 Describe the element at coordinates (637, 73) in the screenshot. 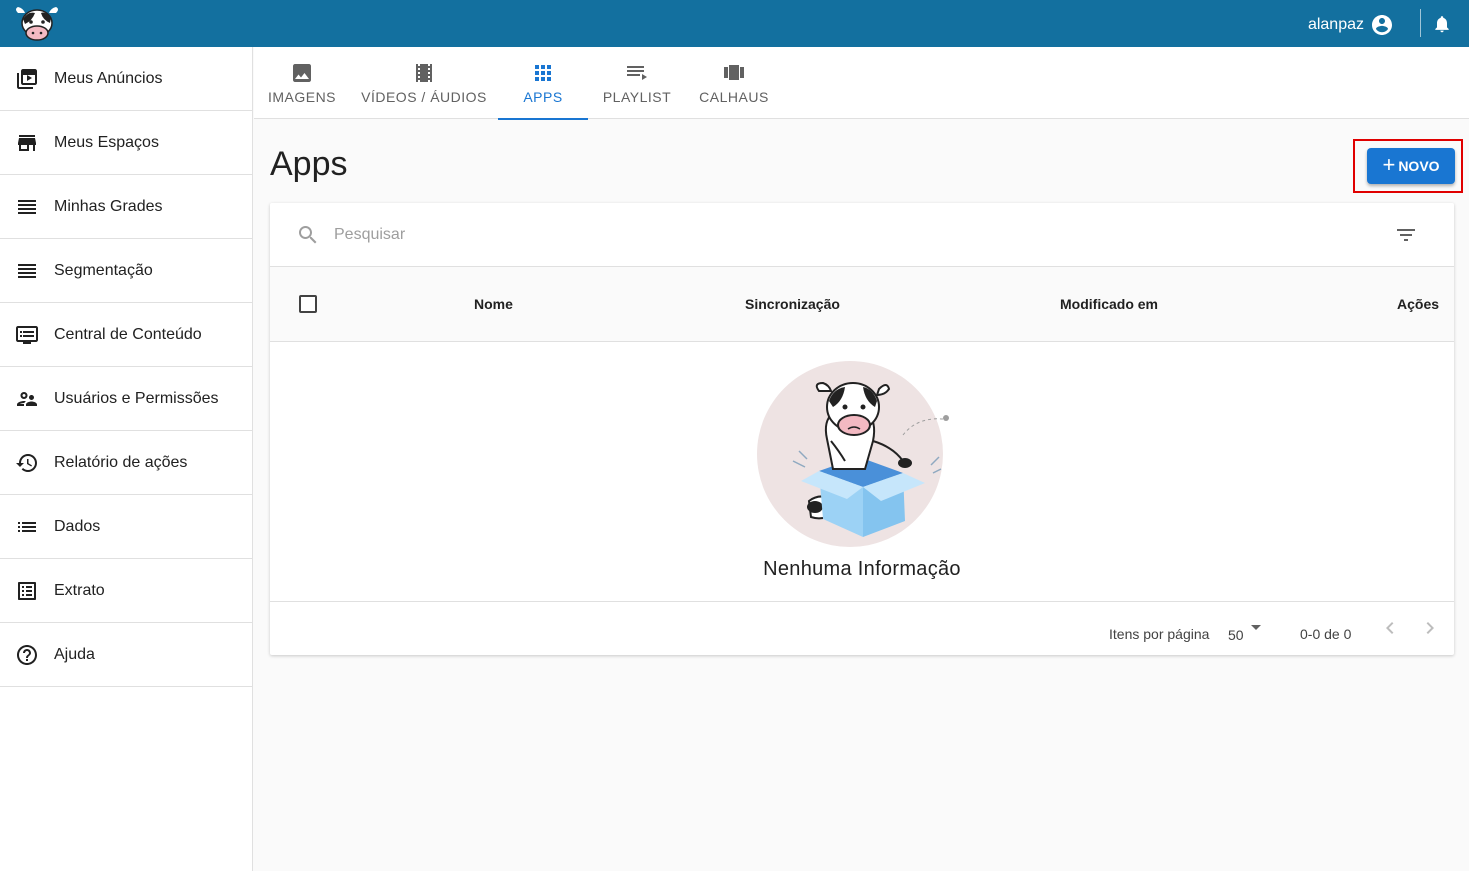

I see `playlist-play-icon` at that location.